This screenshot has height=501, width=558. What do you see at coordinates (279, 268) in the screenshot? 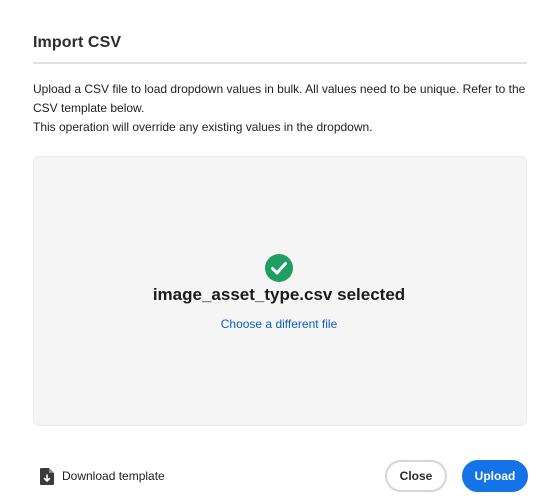
I see `check-circle-icon` at bounding box center [279, 268].